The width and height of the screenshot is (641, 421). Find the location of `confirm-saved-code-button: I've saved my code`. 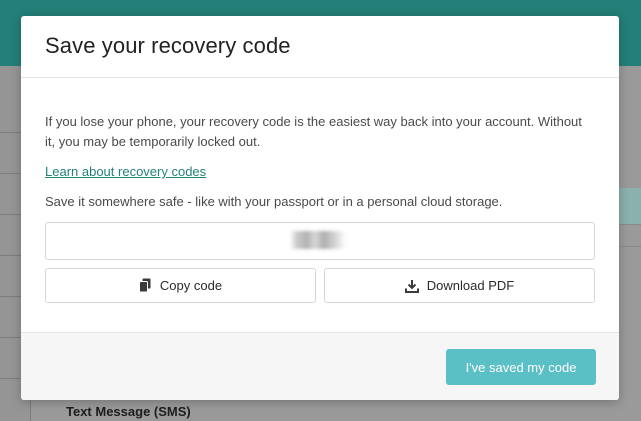

confirm-saved-code-button: I've saved my code is located at coordinates (521, 367).